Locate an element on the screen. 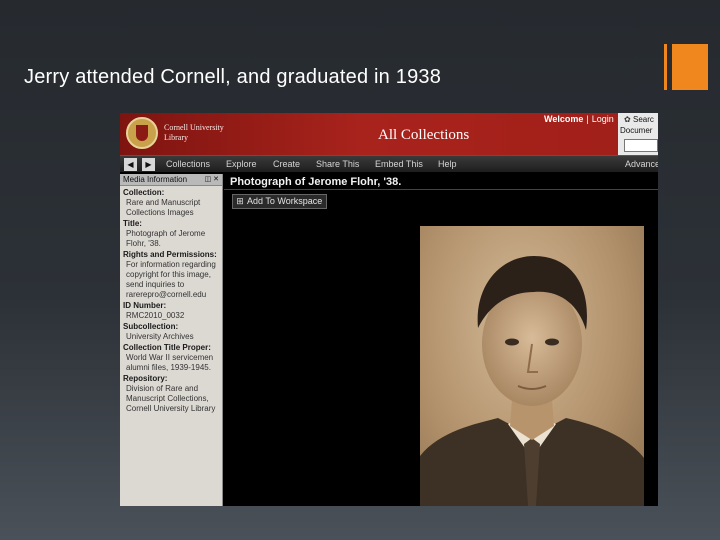 This screenshot has width=720, height=540. nav-item-create: Create is located at coordinates (286, 164).